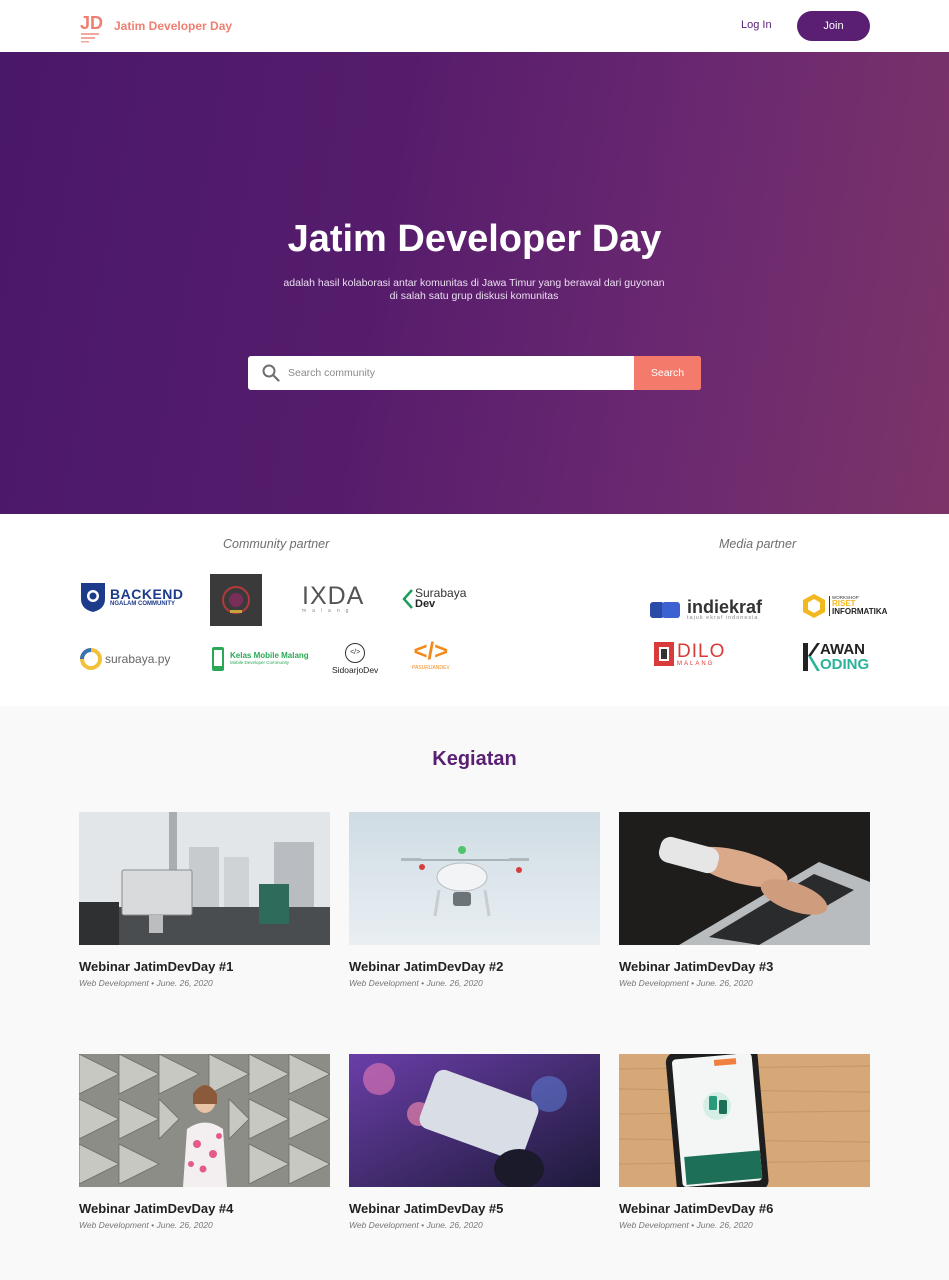 This screenshot has width=949, height=1280. Describe the element at coordinates (701, 651) in the screenshot. I see `dilo-logo-text: DILO` at that location.